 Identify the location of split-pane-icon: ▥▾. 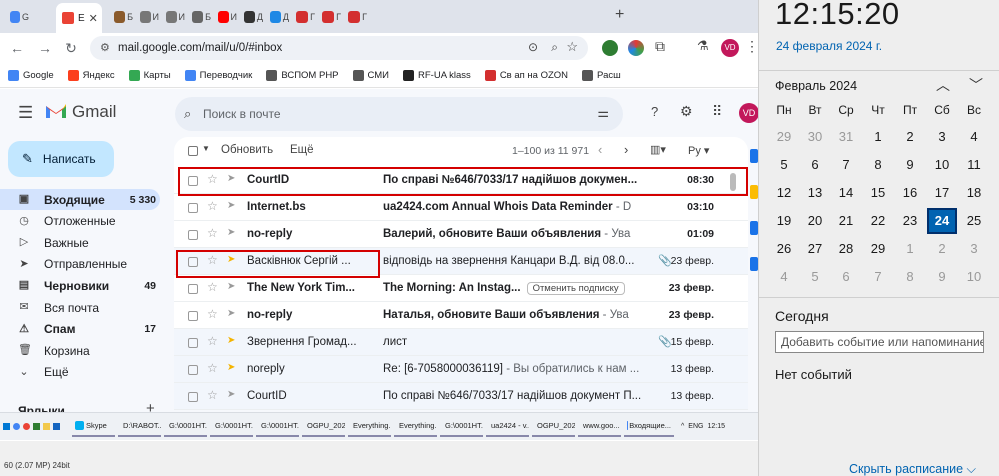
(658, 149).